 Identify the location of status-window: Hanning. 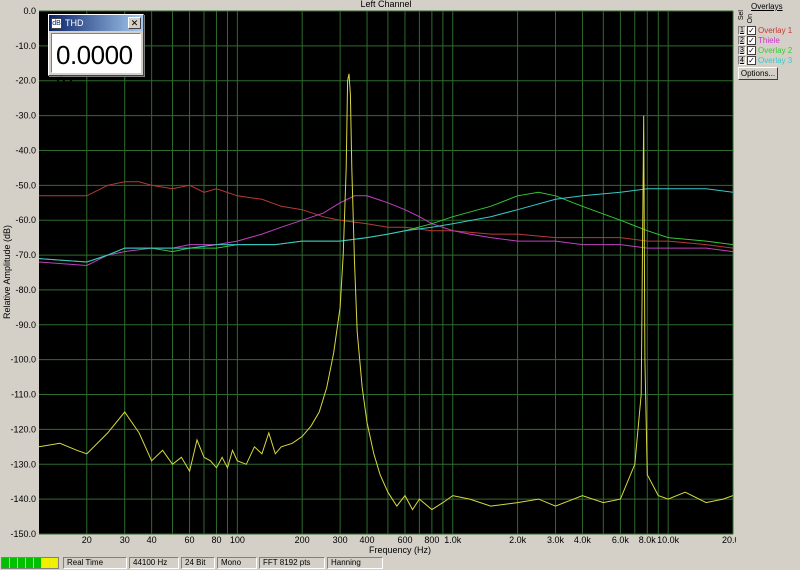
(355, 563).